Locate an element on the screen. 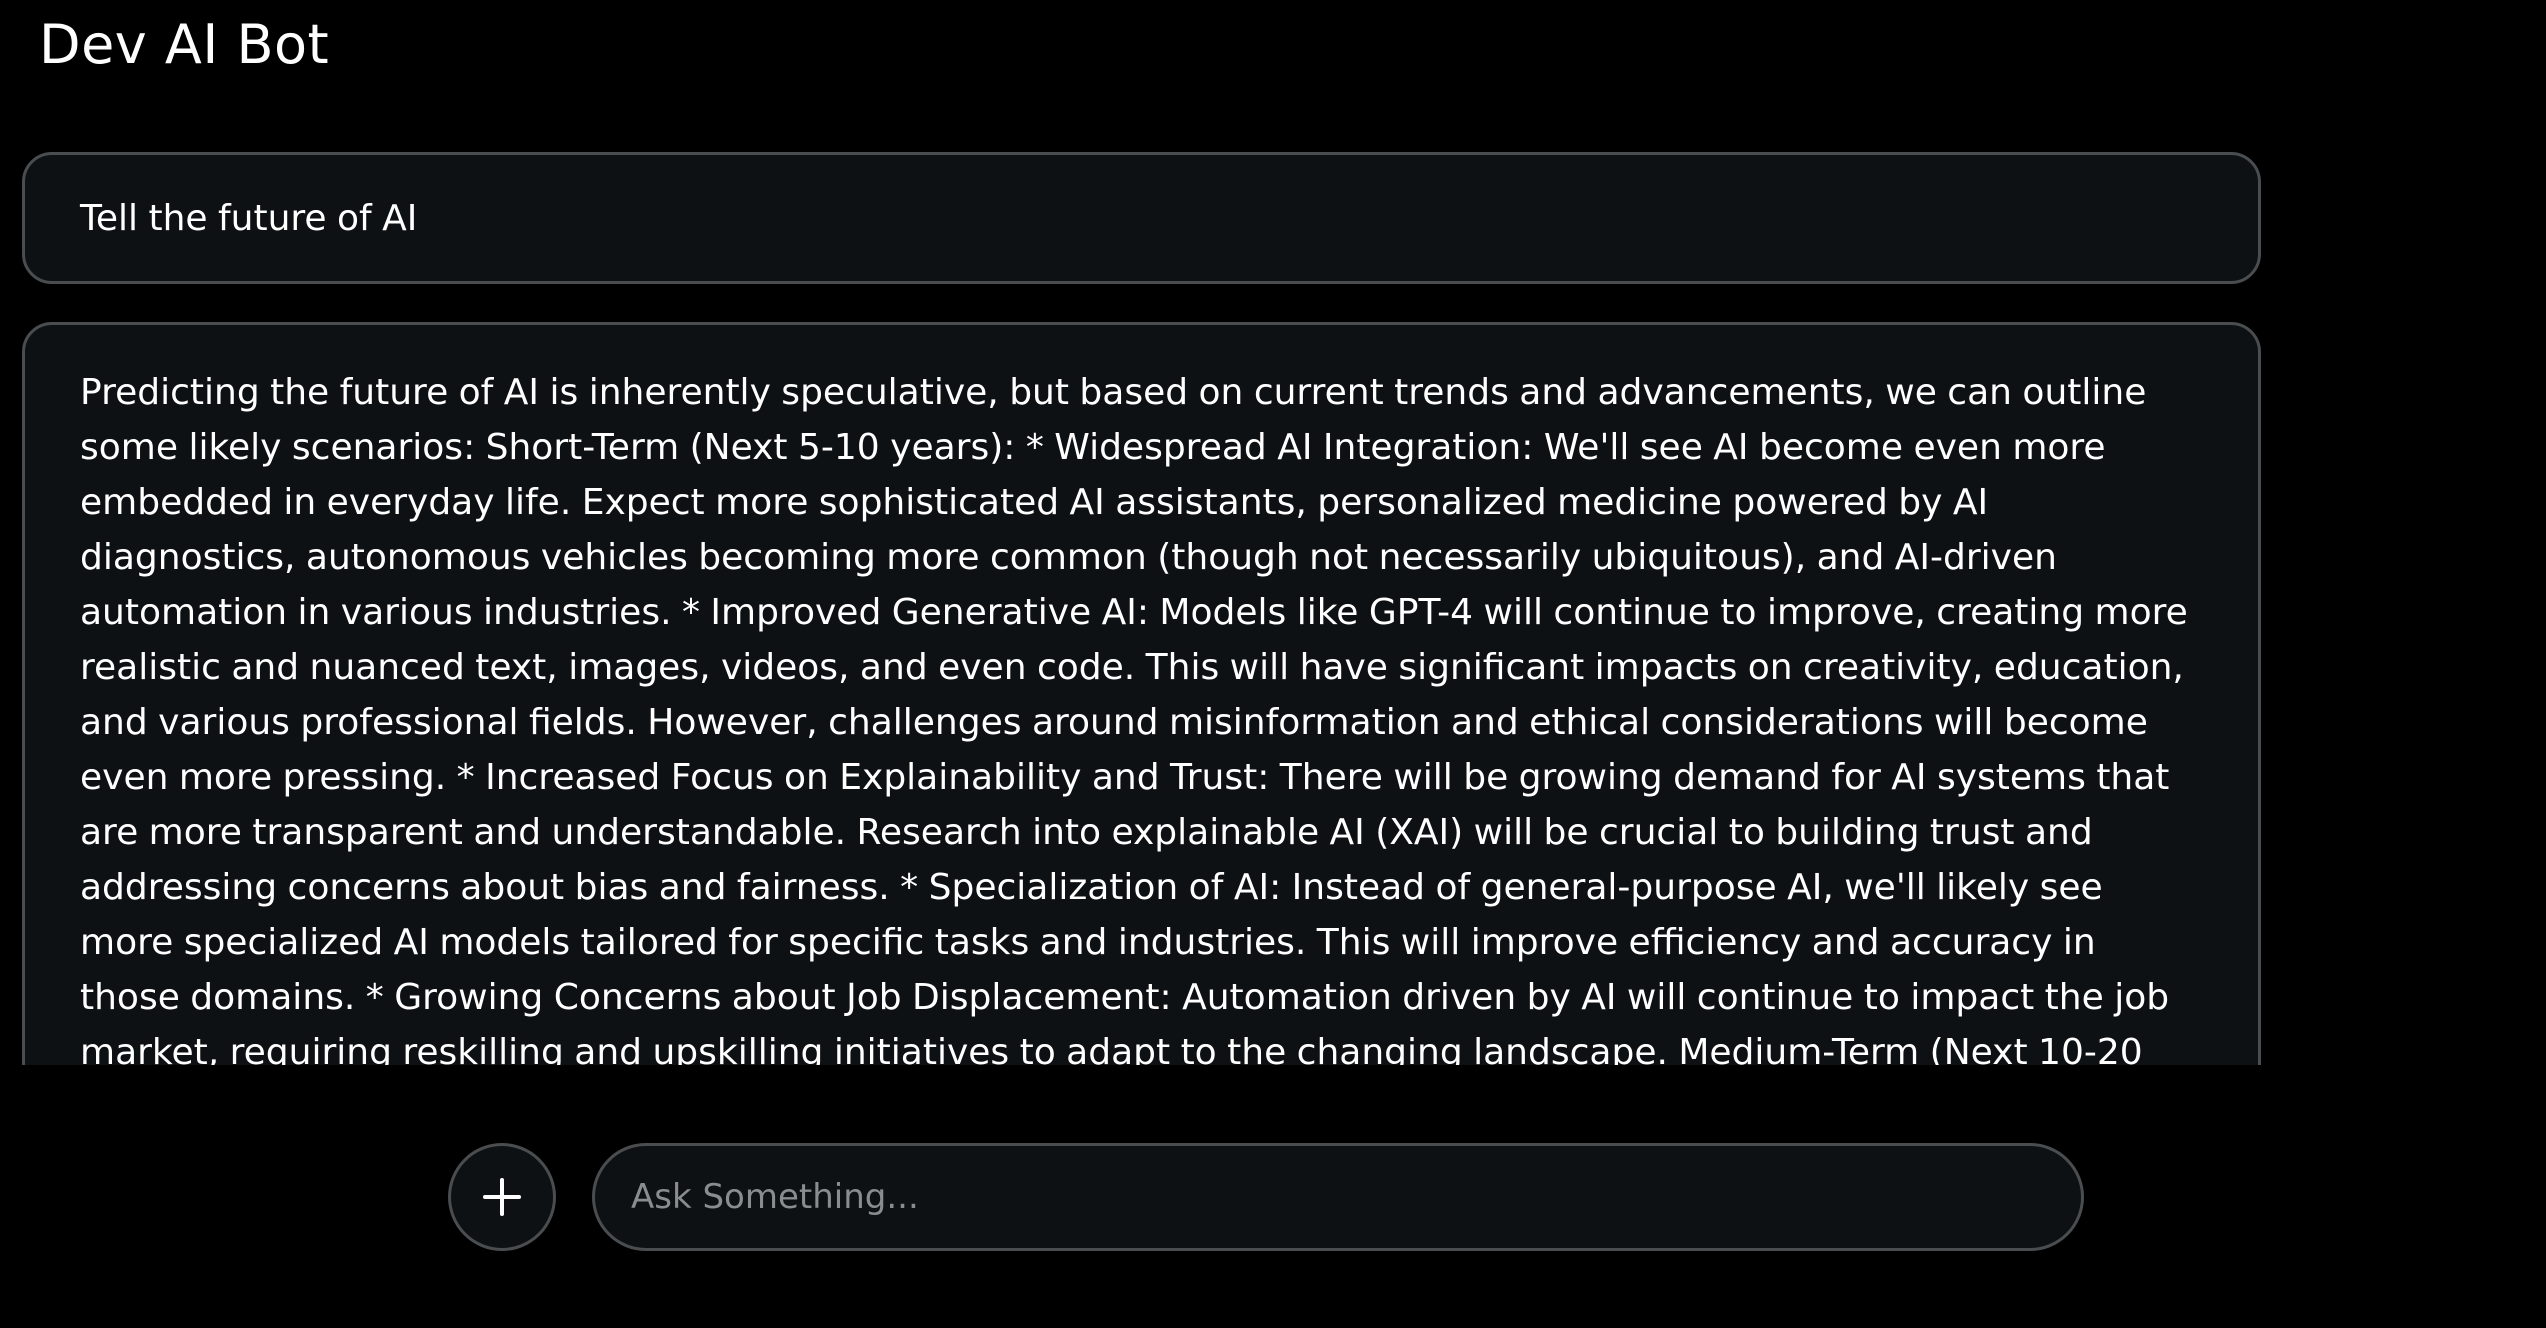  add-button is located at coordinates (502, 1197).